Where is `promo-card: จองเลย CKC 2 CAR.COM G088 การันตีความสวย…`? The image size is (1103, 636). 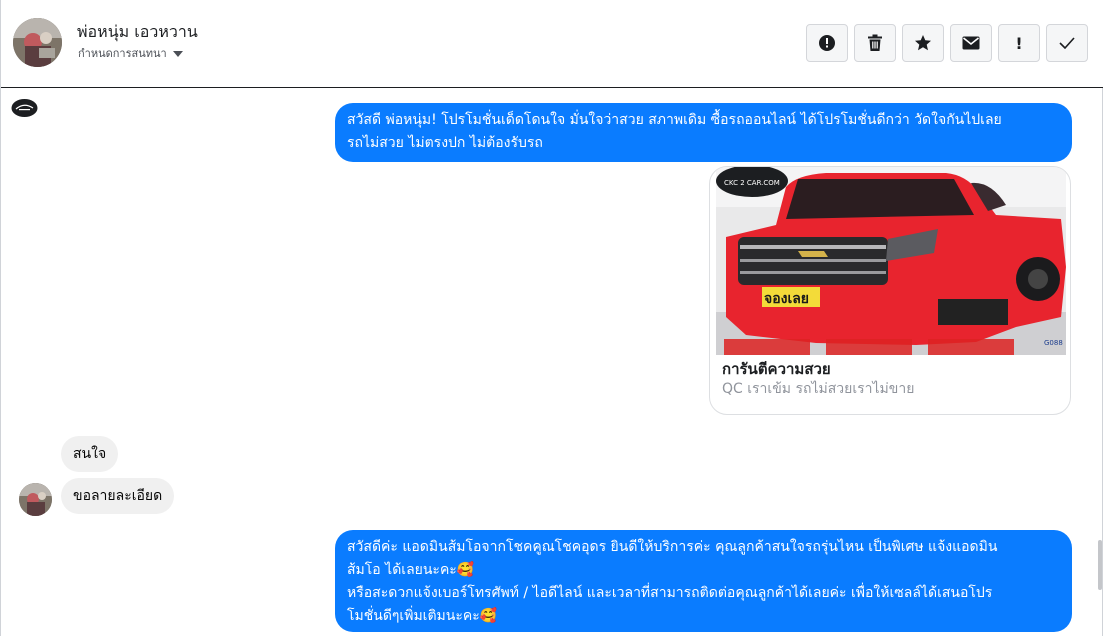
promo-card: จองเลย CKC 2 CAR.COM G088 การันตีความสวย… is located at coordinates (890, 290).